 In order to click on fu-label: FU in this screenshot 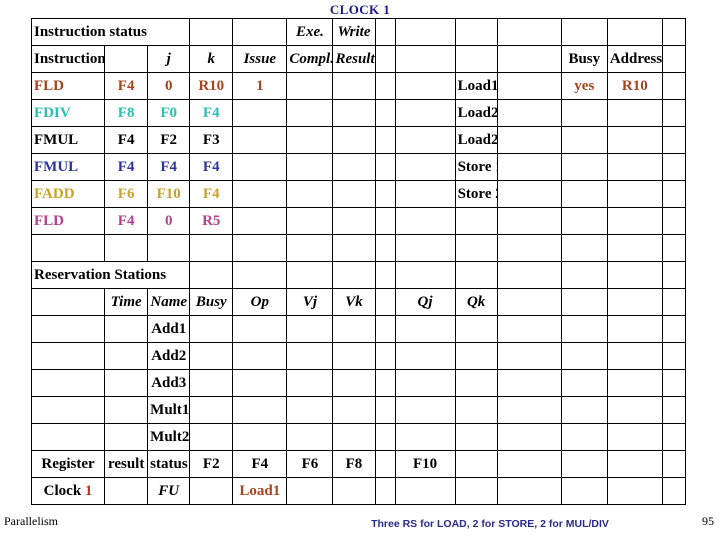, I will do `click(169, 491)`.